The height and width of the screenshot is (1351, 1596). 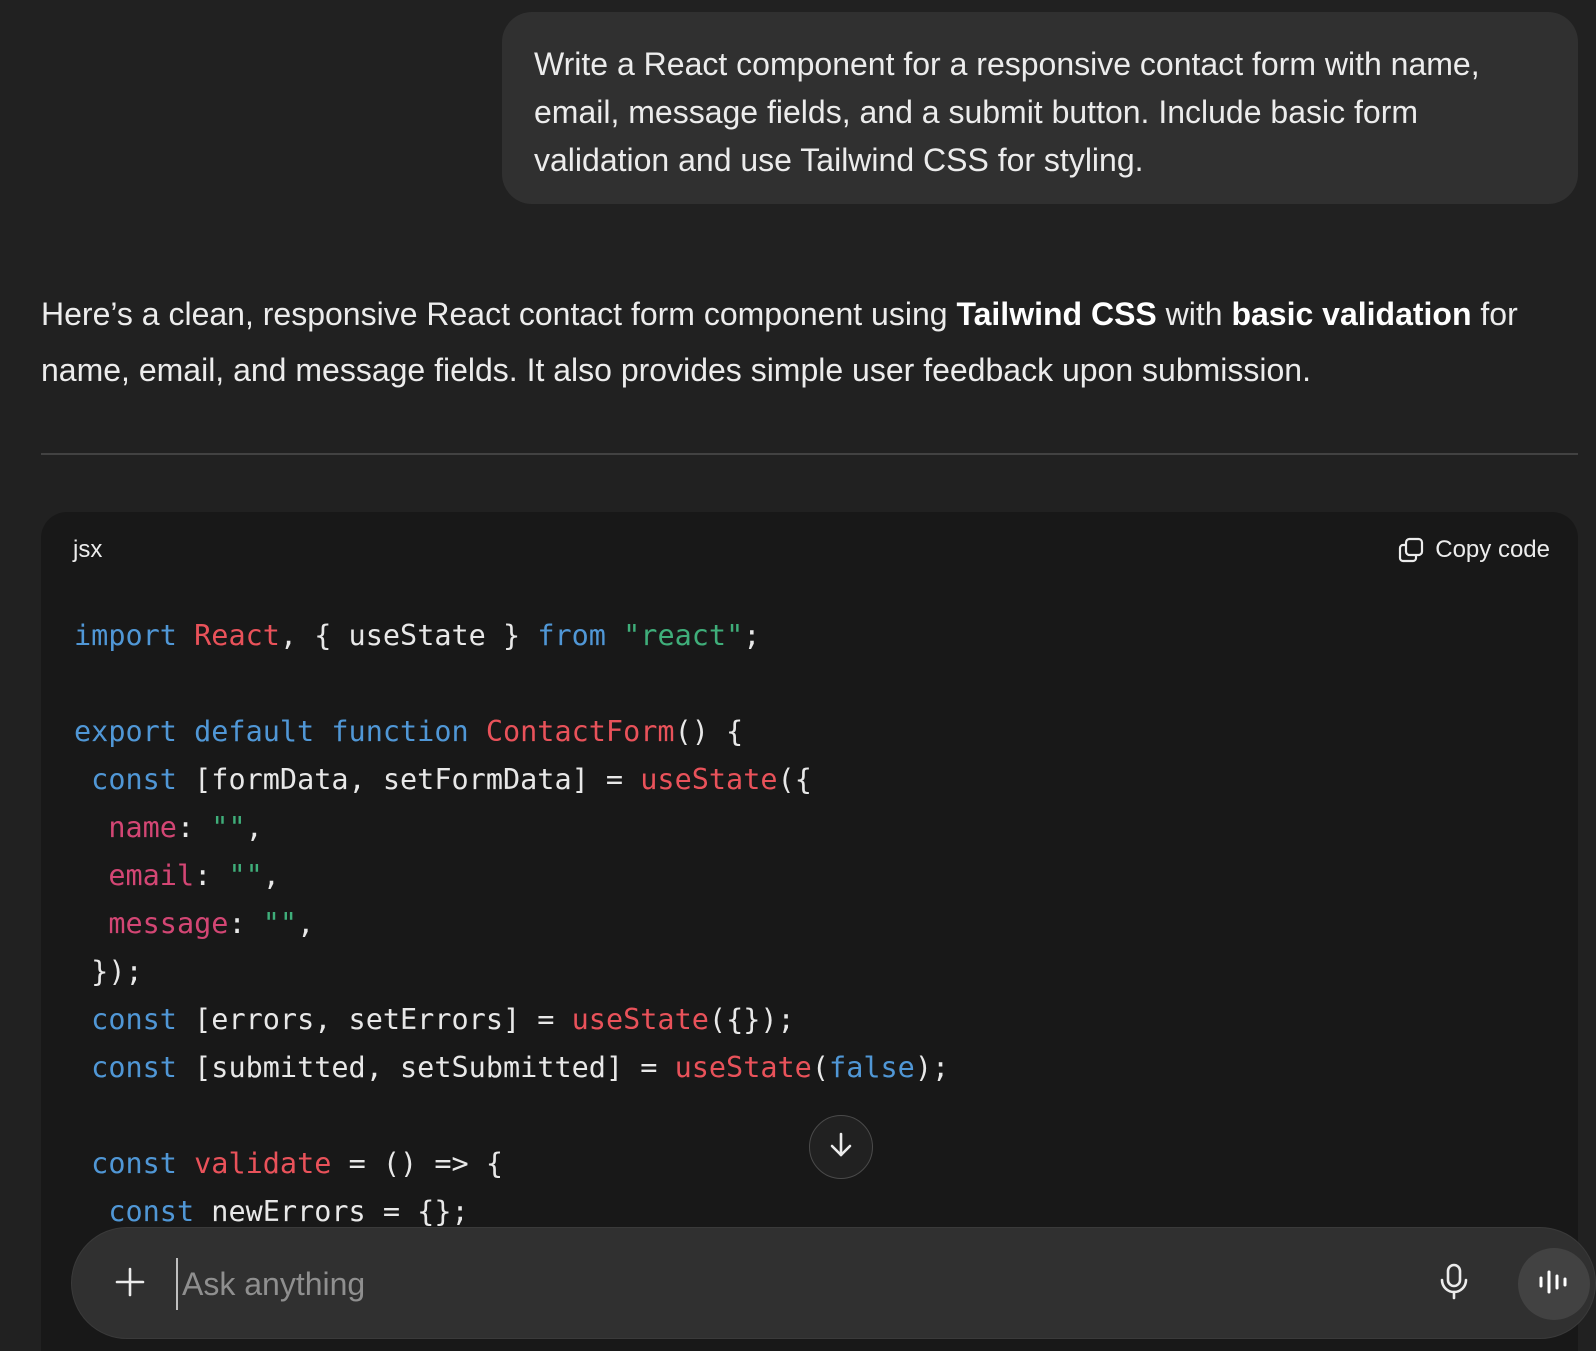 What do you see at coordinates (511, 972) in the screenshot?
I see `code-line: });` at bounding box center [511, 972].